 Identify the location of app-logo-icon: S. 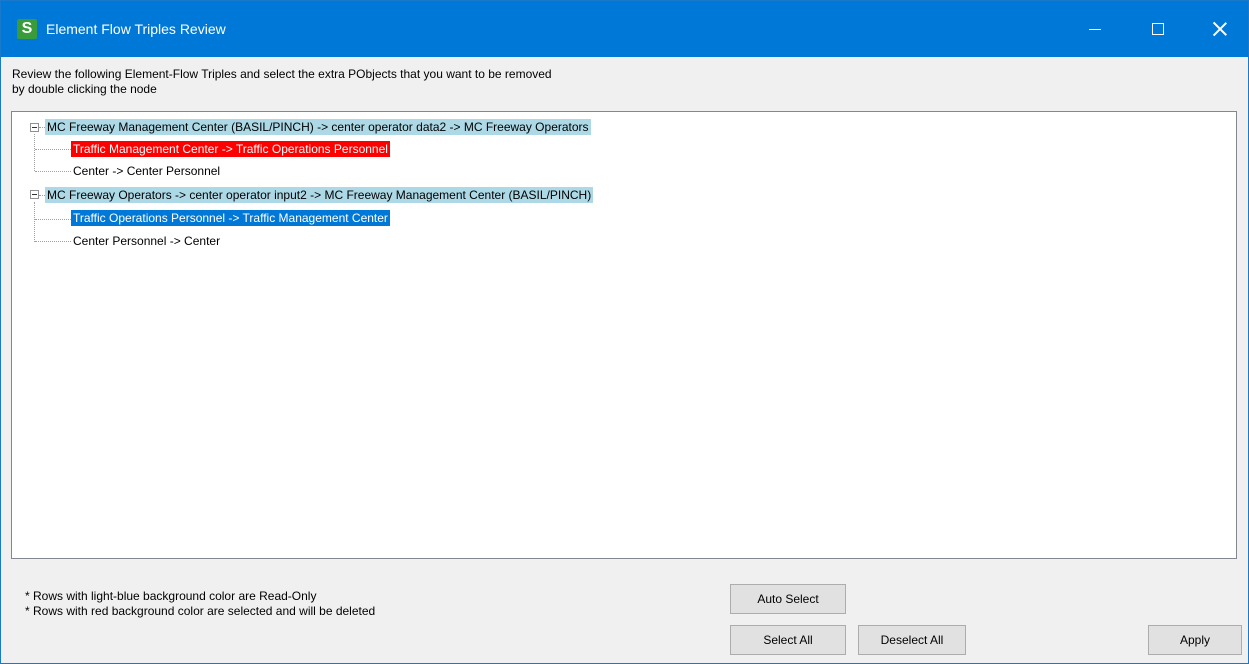
(27, 29).